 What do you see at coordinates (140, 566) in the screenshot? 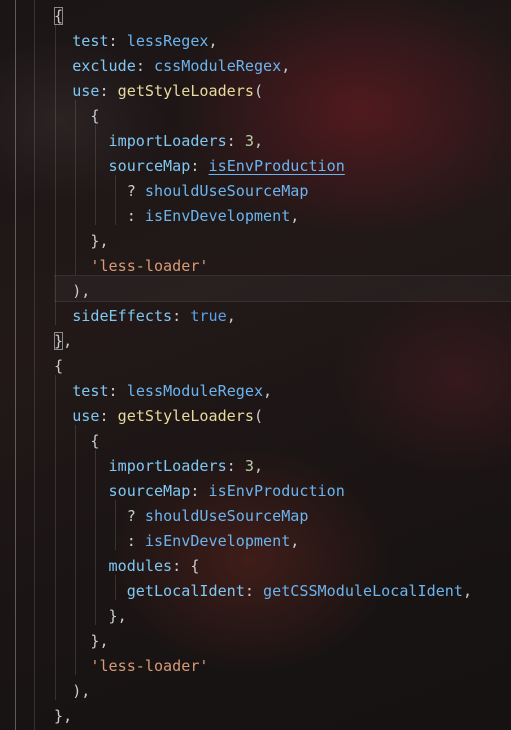
I see `code-token-prop: modules` at bounding box center [140, 566].